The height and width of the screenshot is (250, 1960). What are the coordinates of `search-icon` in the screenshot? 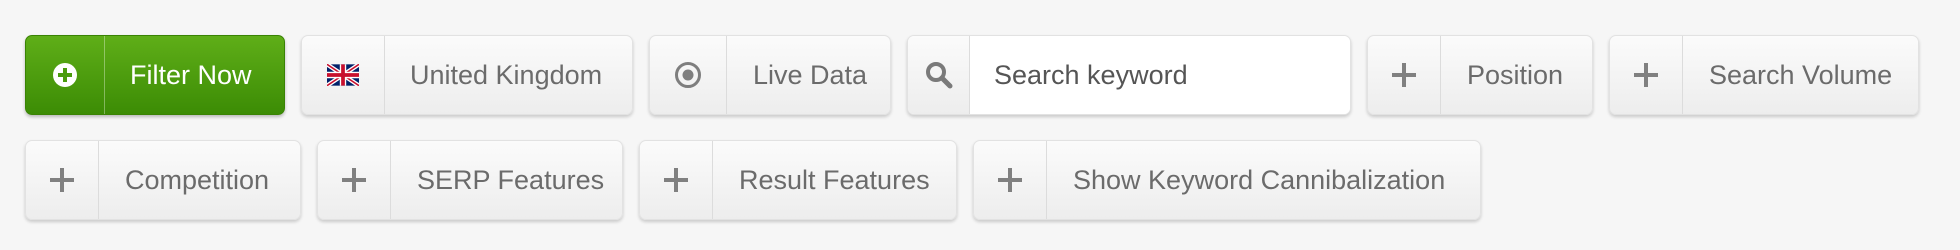 It's located at (939, 75).